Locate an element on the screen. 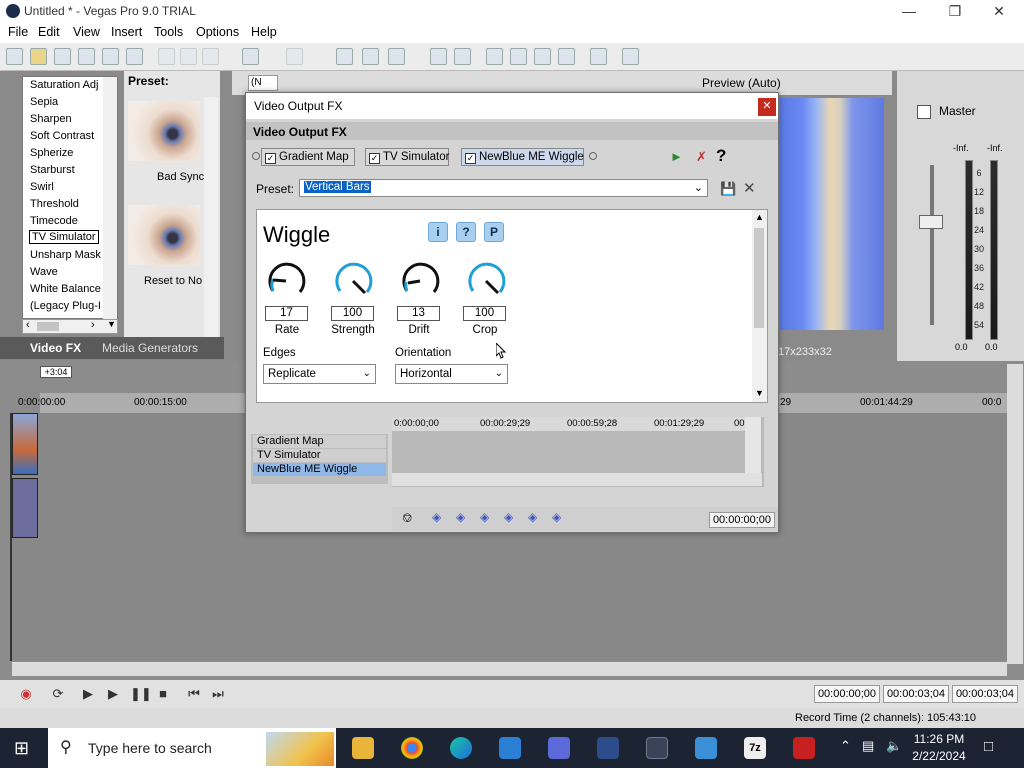  remove-plugin-icon: ✗ is located at coordinates (701, 157).